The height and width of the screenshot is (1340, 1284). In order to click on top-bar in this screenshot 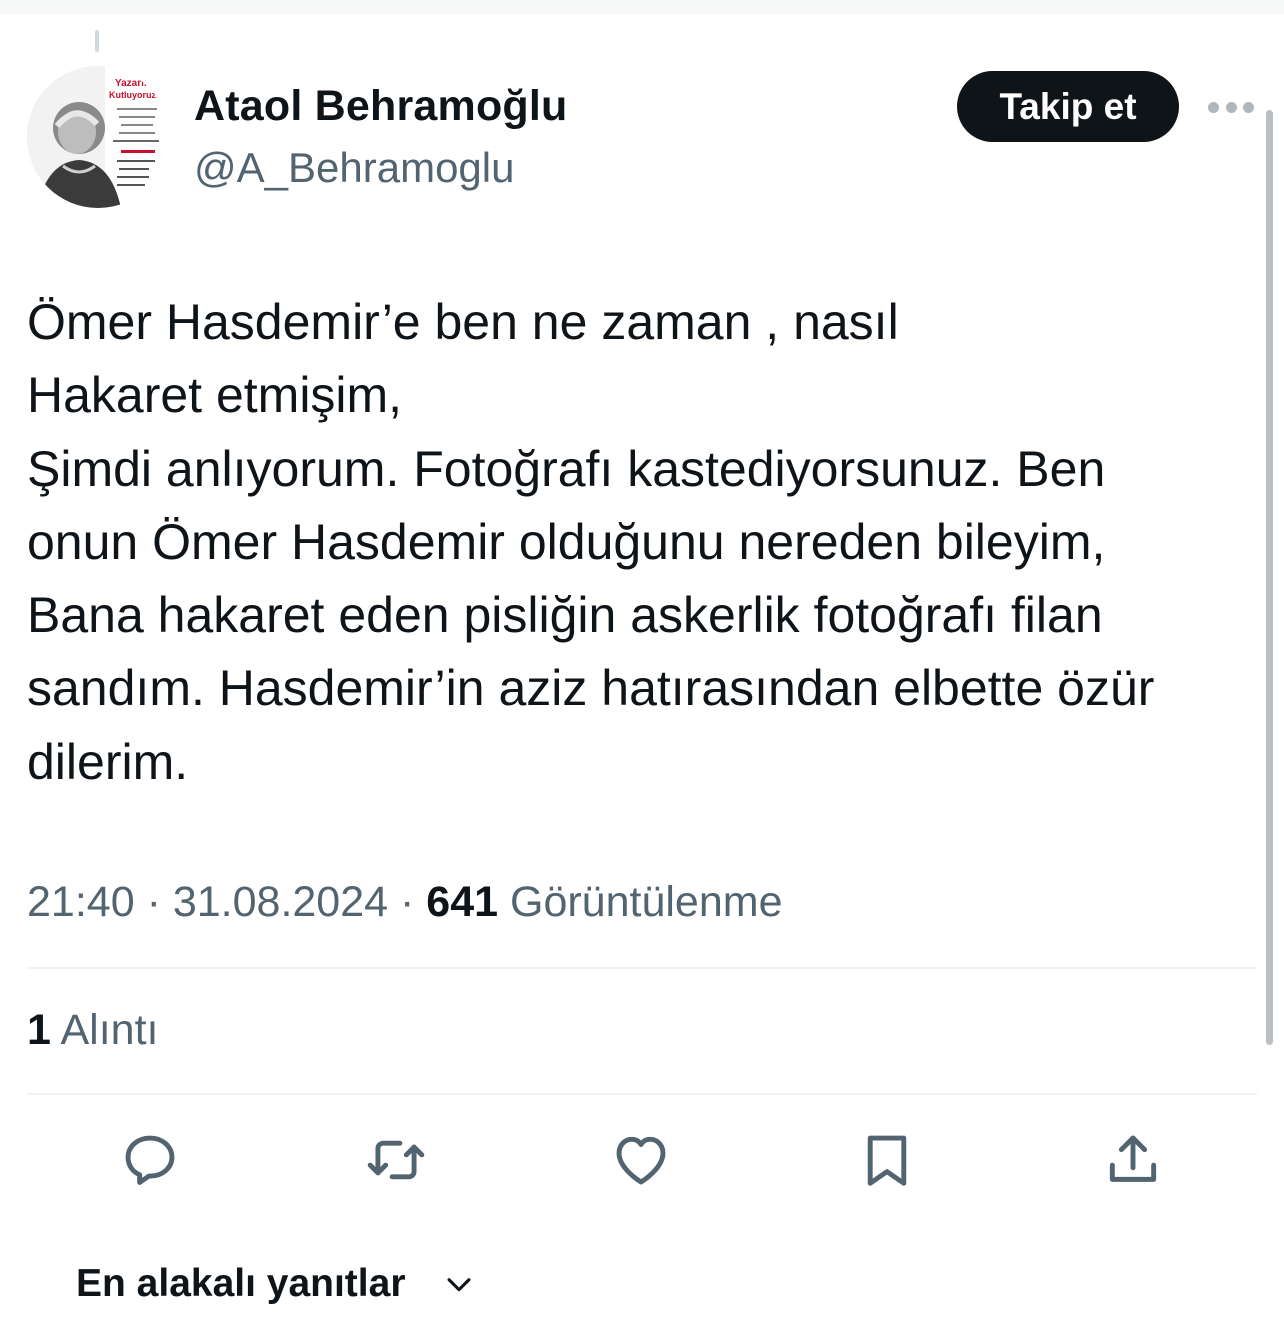, I will do `click(642, 7)`.